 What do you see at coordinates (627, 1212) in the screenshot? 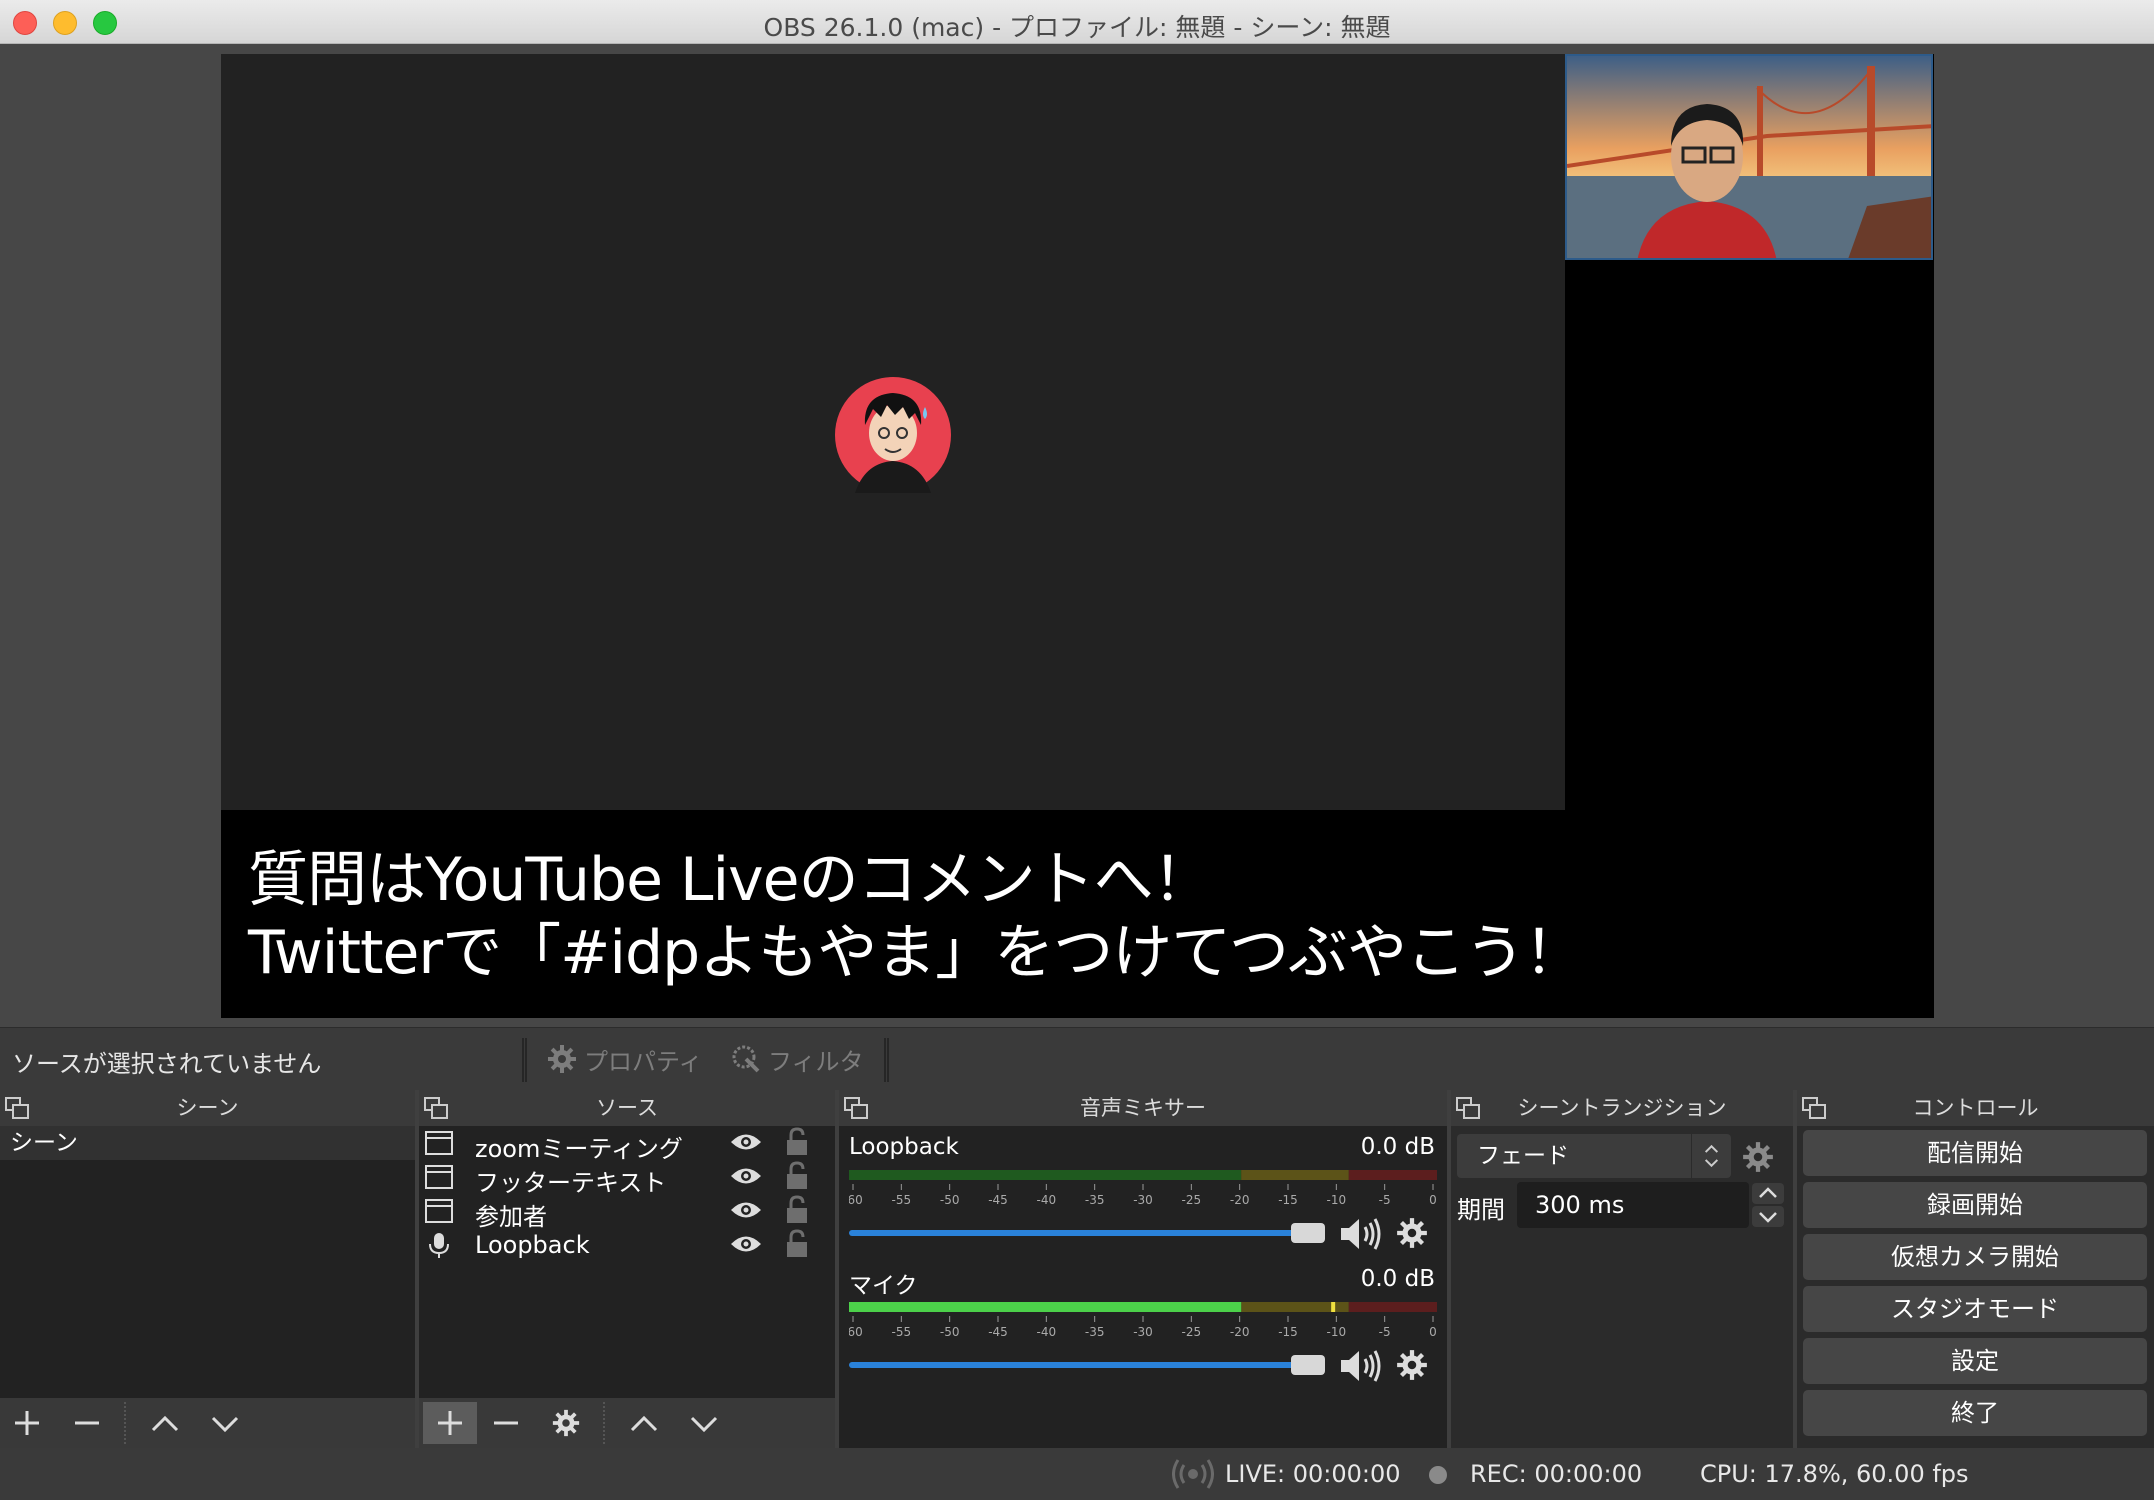
I see `source-item: 参加者` at bounding box center [627, 1212].